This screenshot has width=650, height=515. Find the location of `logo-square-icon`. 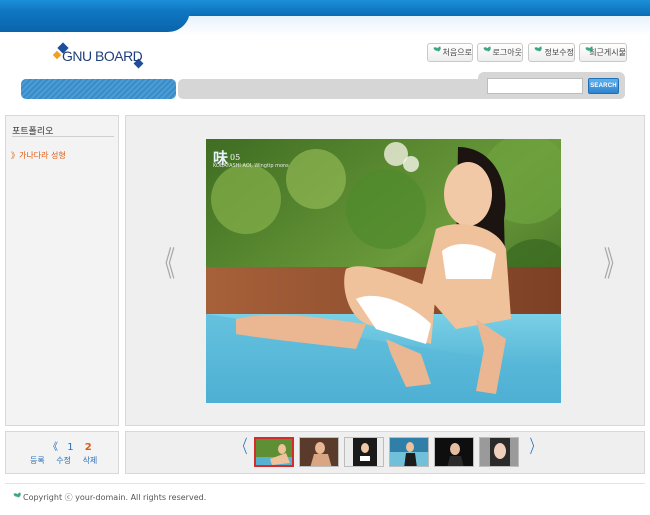

logo-square-icon is located at coordinates (57, 55).